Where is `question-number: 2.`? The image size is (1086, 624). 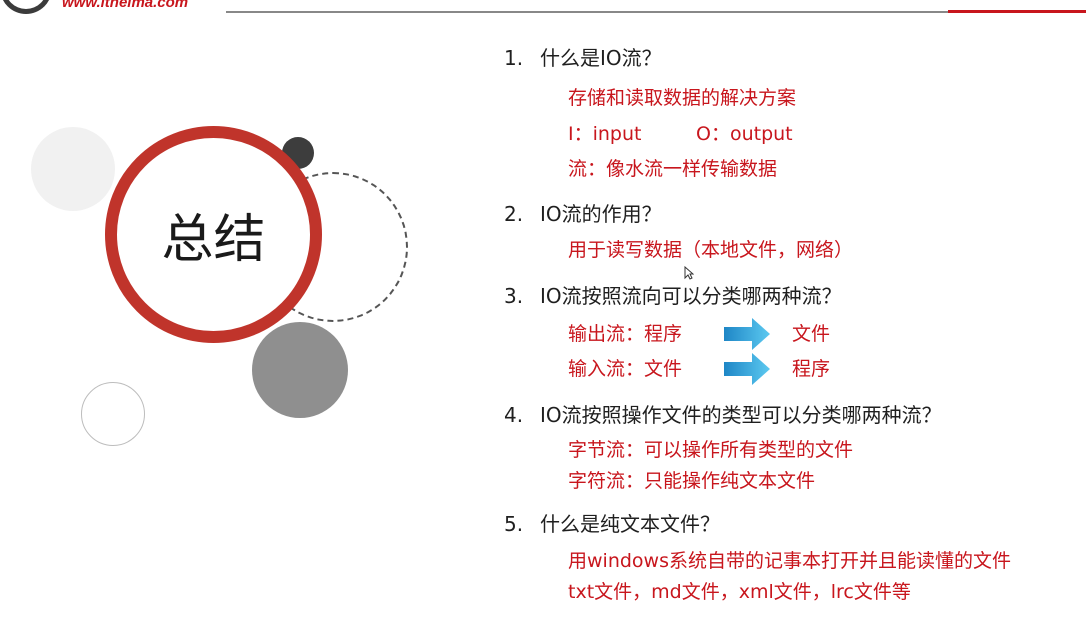
question-number: 2. is located at coordinates (514, 214).